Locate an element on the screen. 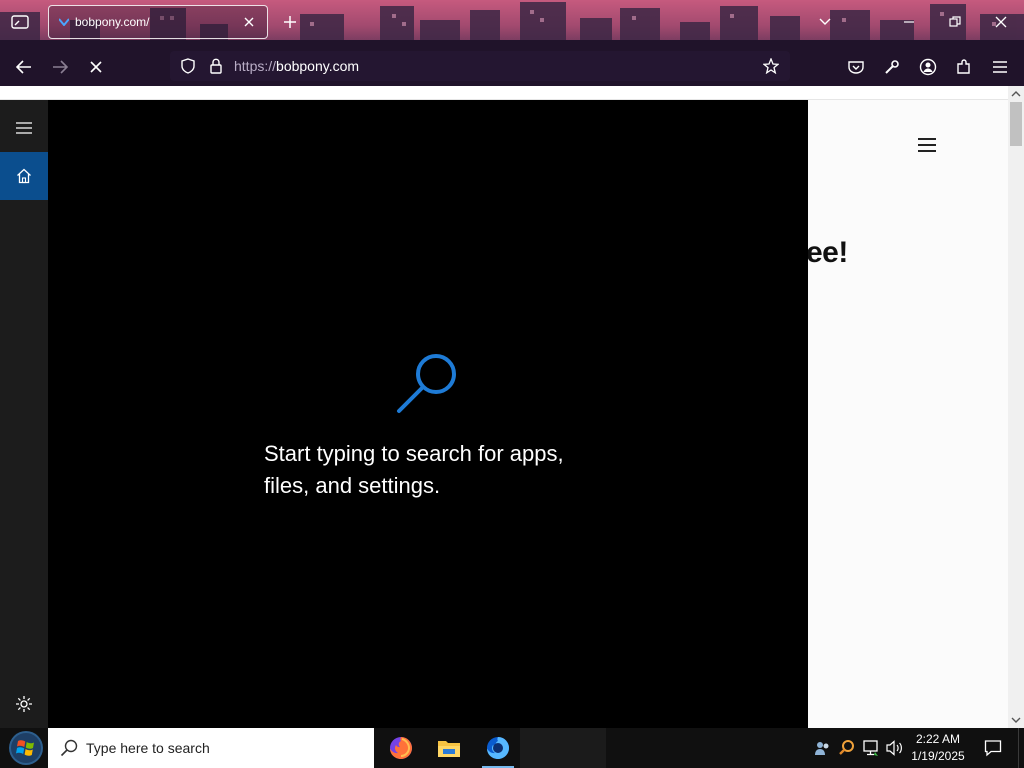 Image resolution: width=1024 pixels, height=768 pixels. home-nav-button is located at coordinates (24, 176).